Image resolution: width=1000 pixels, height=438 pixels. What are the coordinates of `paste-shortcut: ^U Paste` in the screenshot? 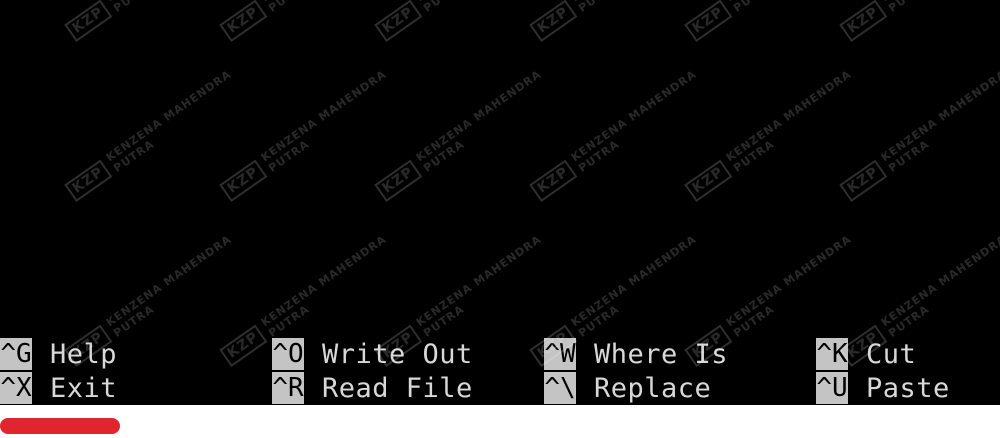 It's located at (883, 388).